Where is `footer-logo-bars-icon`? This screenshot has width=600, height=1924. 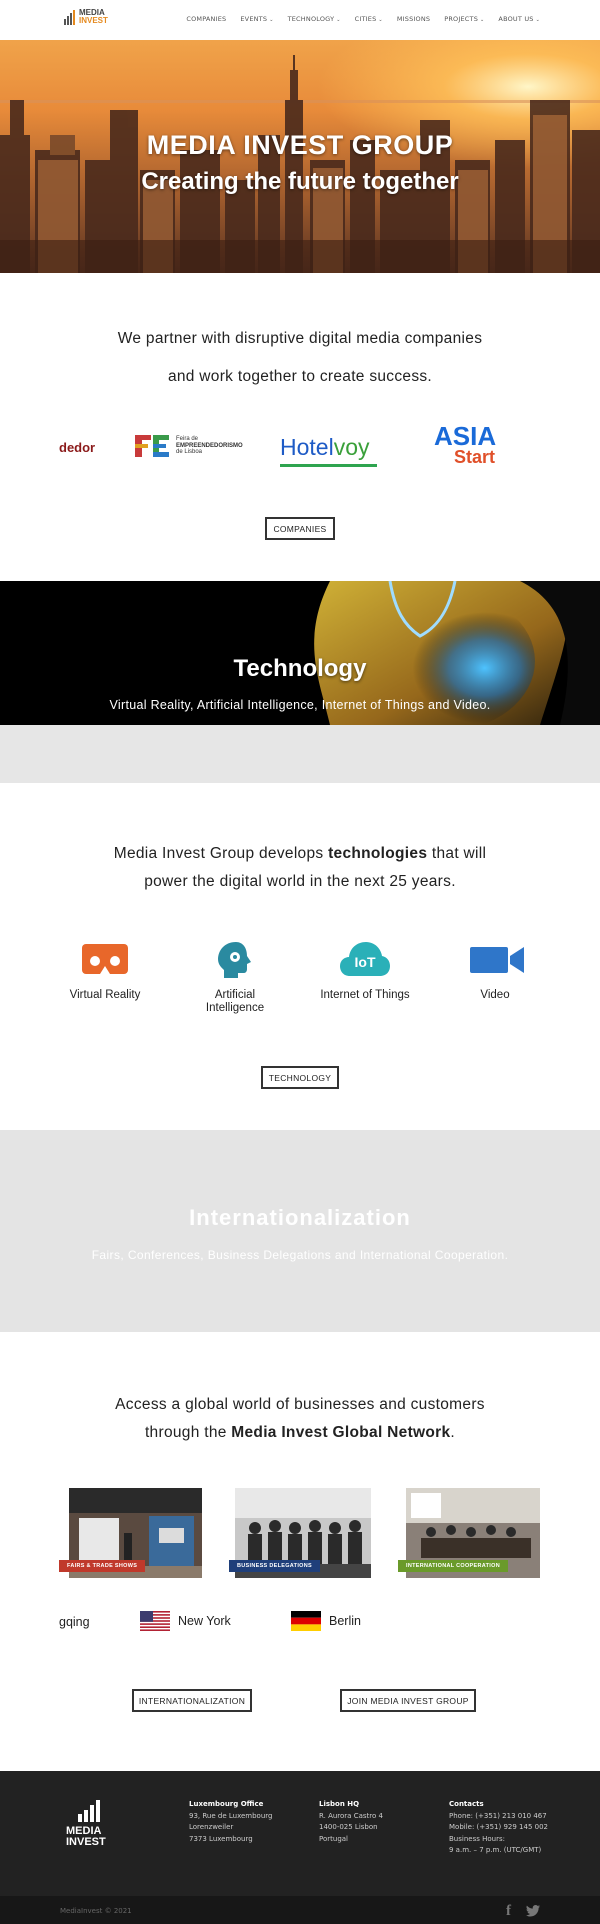 footer-logo-bars-icon is located at coordinates (95, 1811).